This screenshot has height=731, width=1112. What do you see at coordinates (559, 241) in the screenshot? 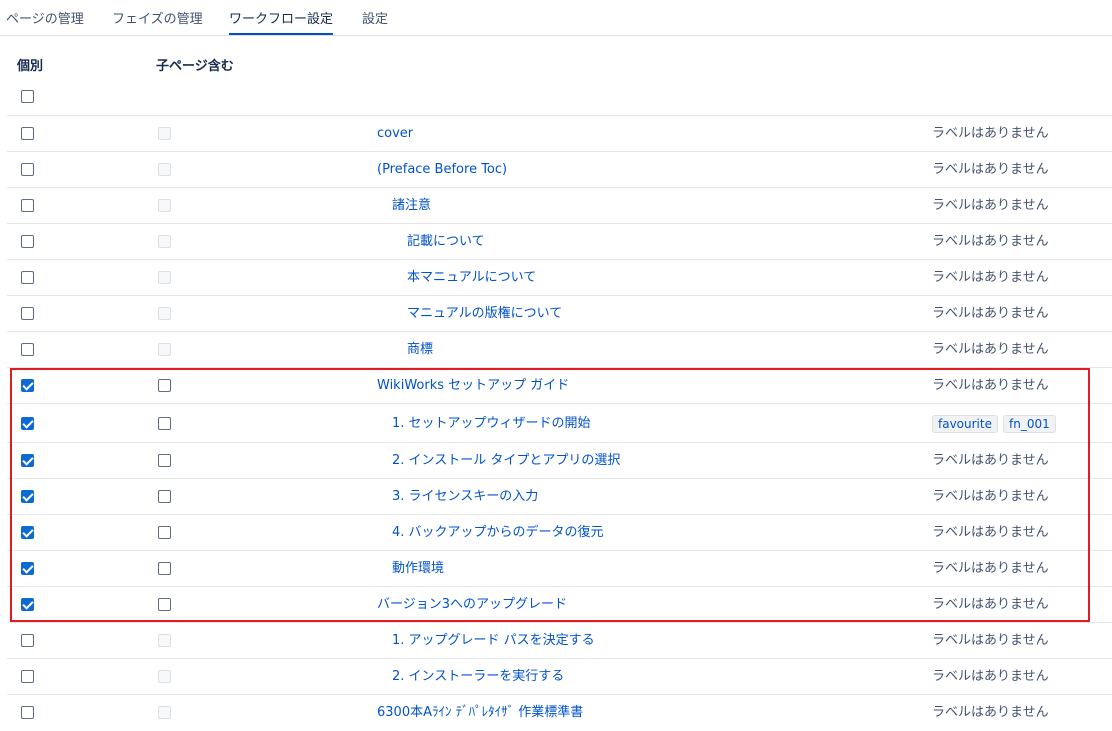
I see `table-row: 記載について ラベルはありません` at bounding box center [559, 241].